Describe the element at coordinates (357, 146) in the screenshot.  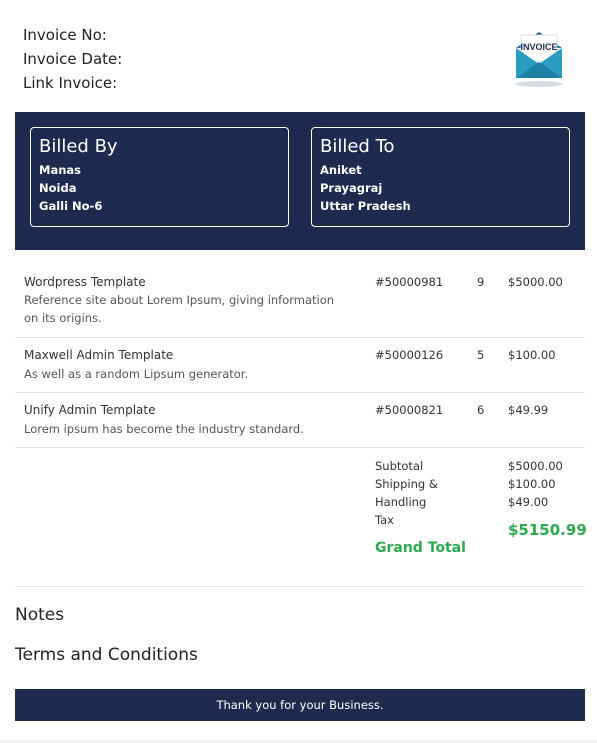
I see `billed-to-title: Billed To` at that location.